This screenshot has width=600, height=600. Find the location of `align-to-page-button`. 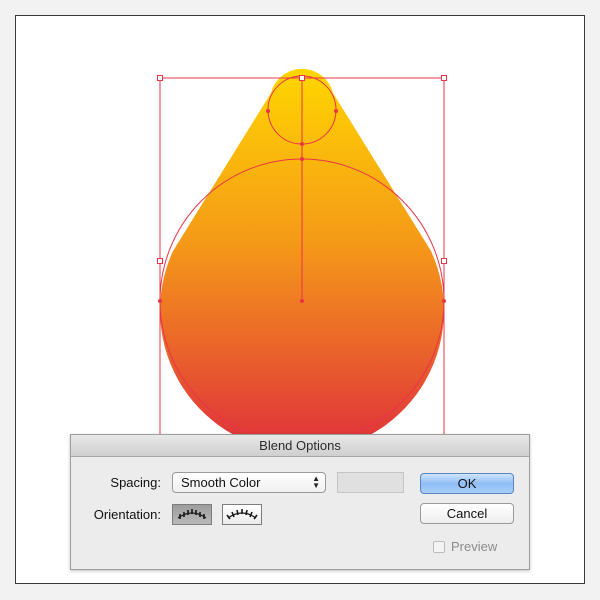

align-to-page-button is located at coordinates (192, 514).